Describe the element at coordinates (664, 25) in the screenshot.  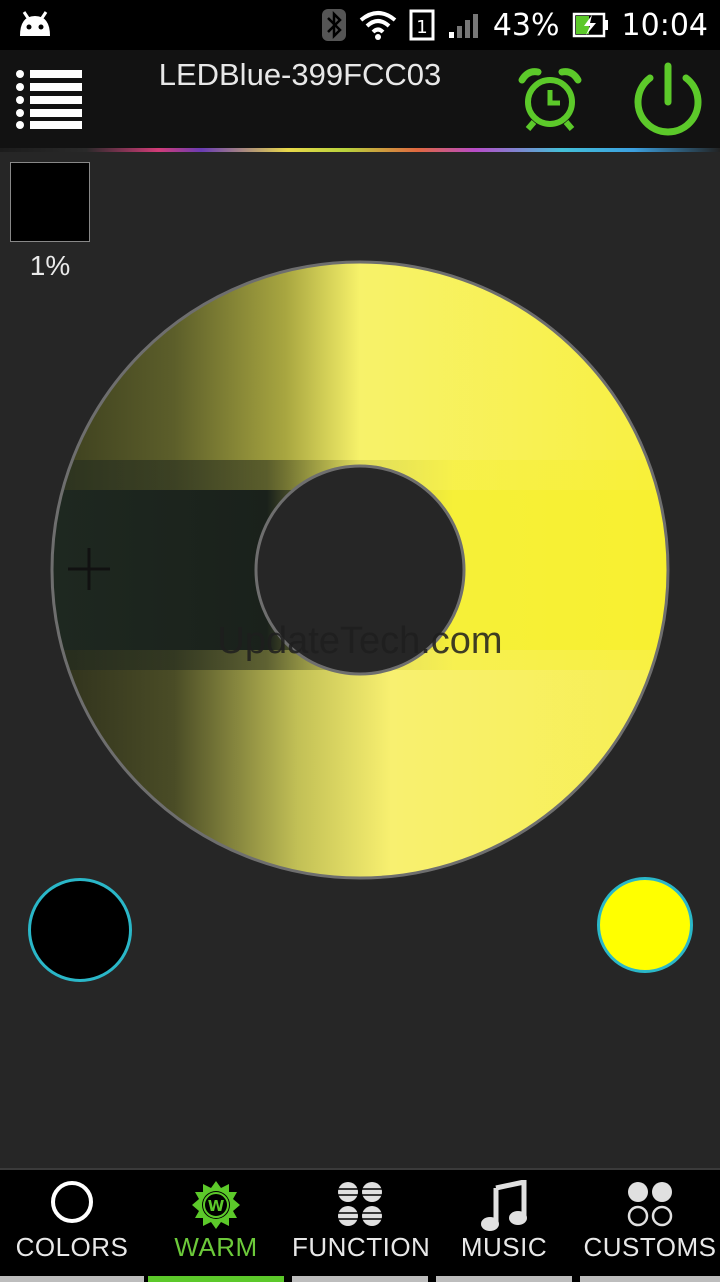
I see `clock: 10:04` at that location.